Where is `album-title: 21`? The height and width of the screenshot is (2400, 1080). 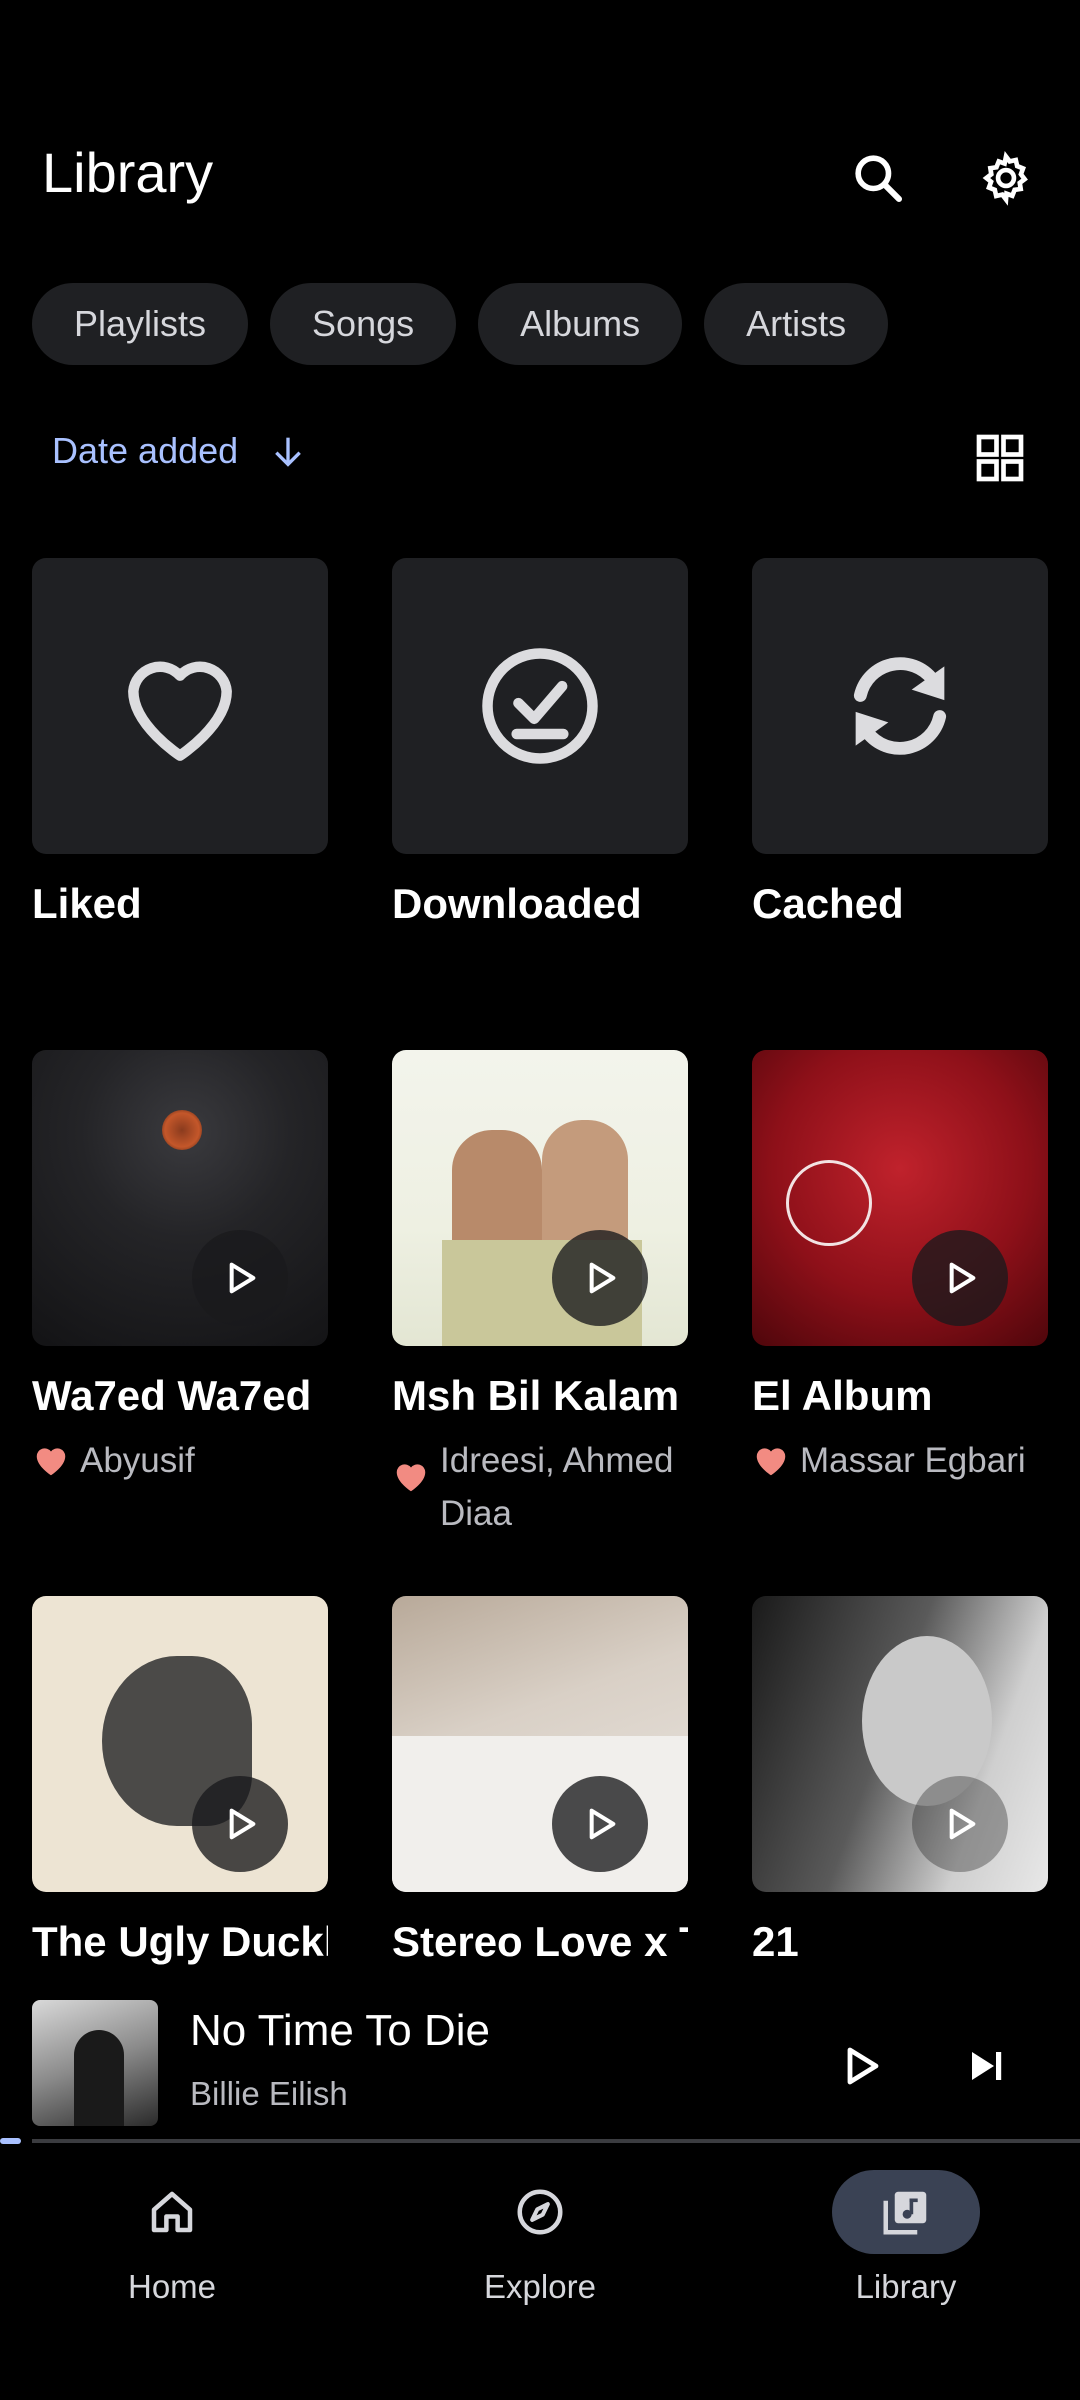
album-title: 21 is located at coordinates (775, 1941).